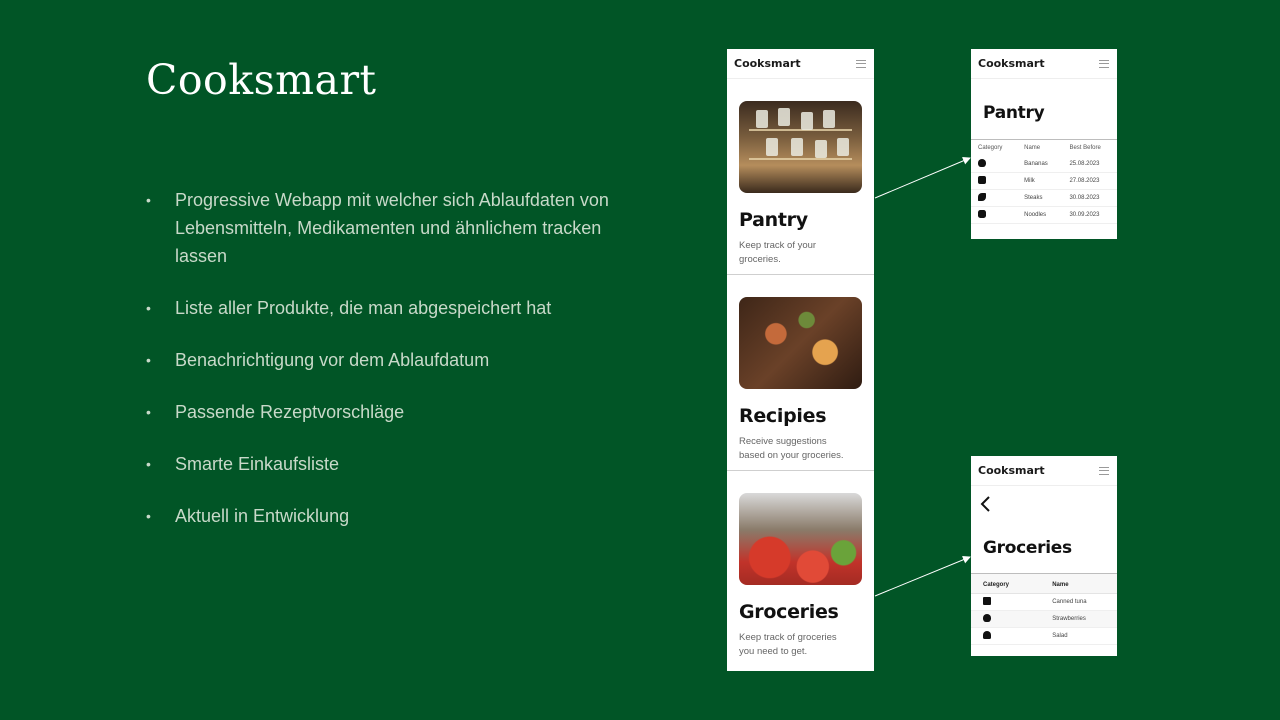 This screenshot has height=720, width=1280. I want to click on meat-icon, so click(982, 197).